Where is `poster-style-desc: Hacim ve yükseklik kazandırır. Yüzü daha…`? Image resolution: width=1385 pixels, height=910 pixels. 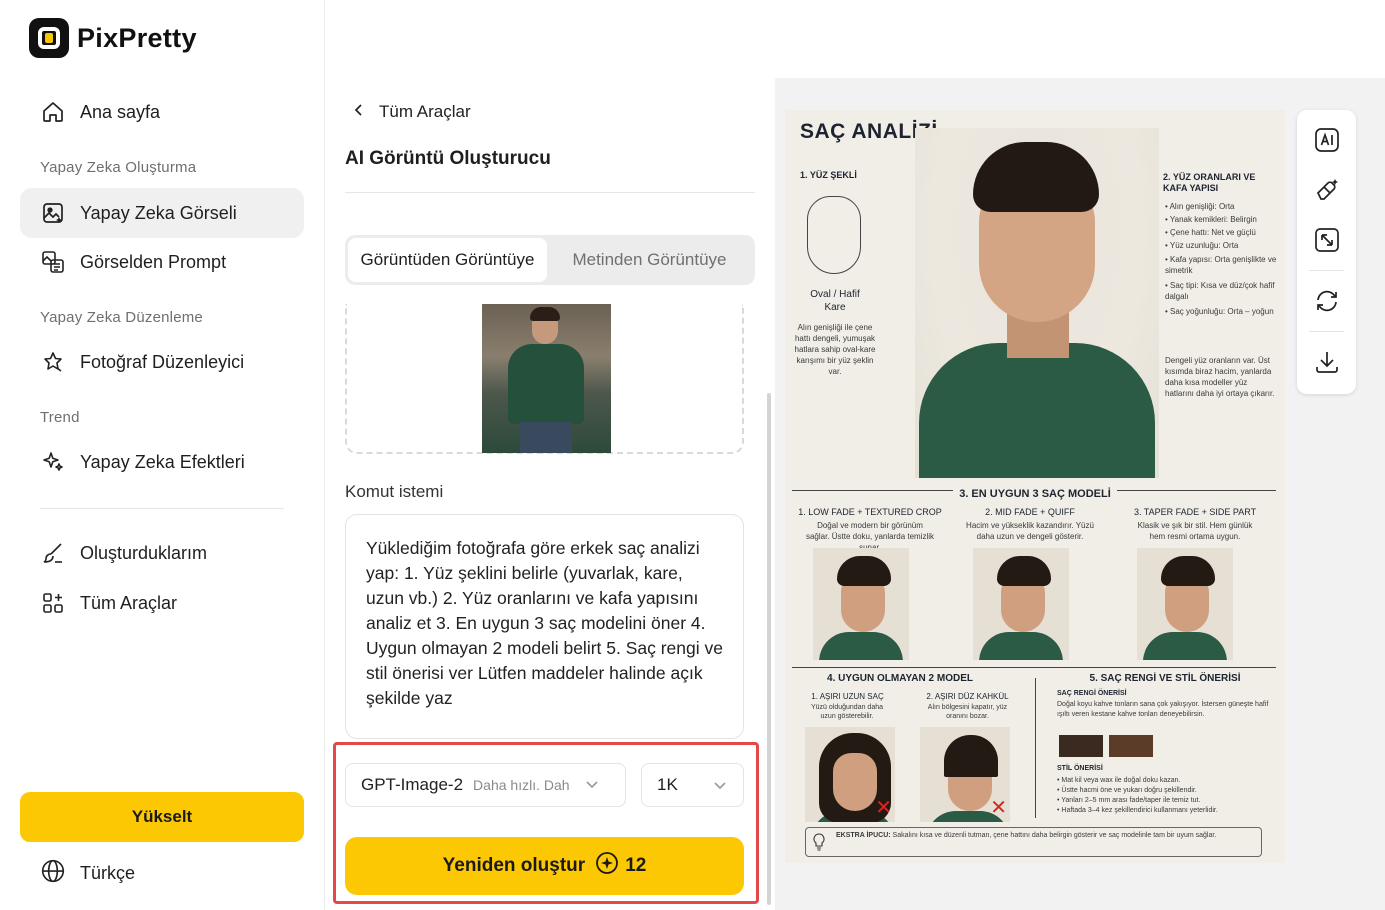 poster-style-desc: Hacim ve yükseklik kazandırır. Yüzü daha… is located at coordinates (1030, 531).